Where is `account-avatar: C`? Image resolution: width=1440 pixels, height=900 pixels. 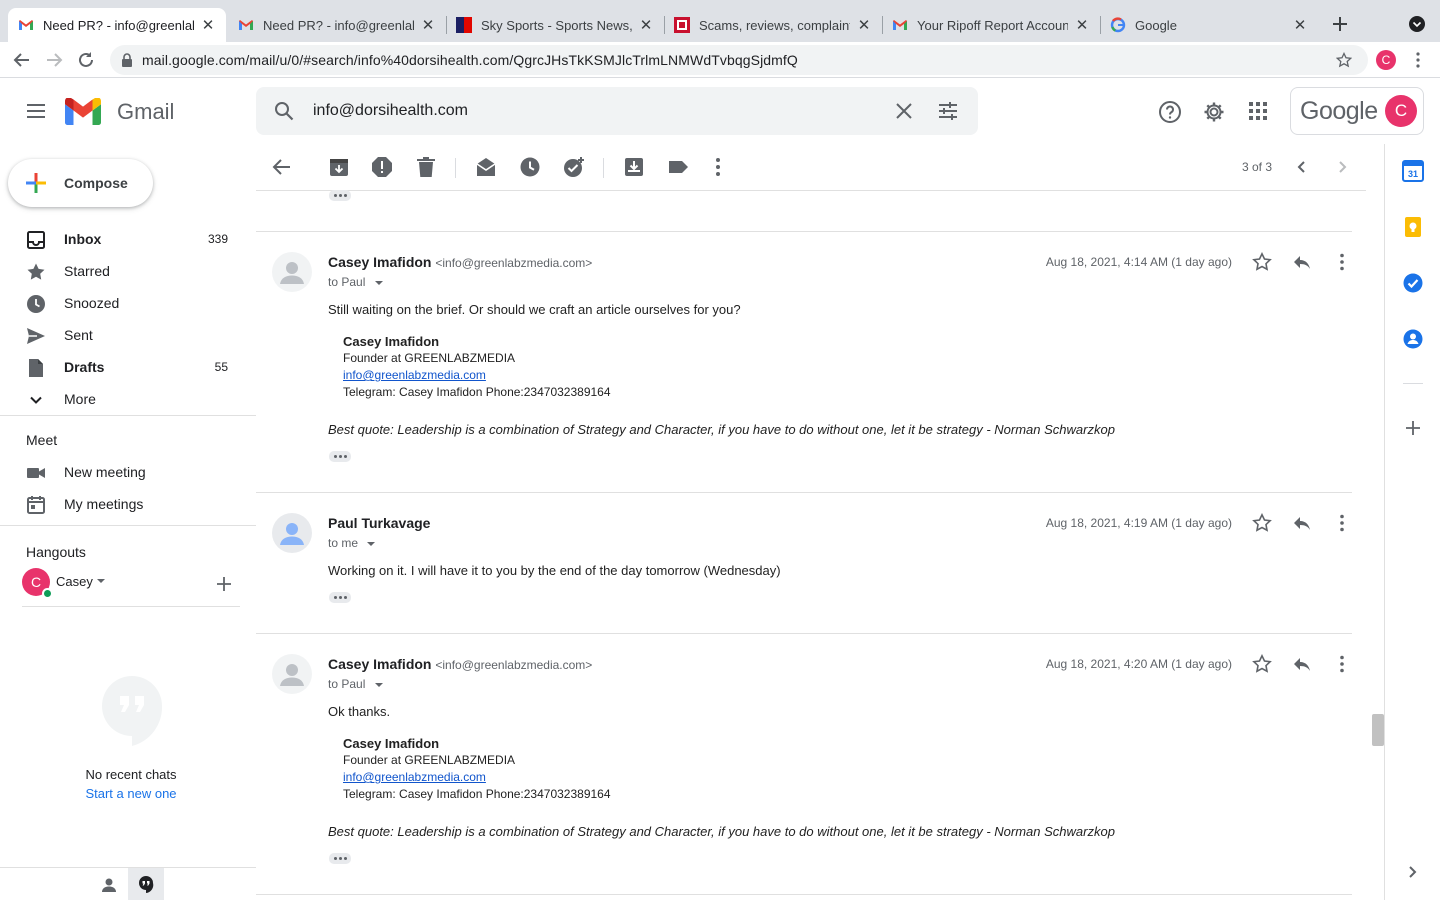
account-avatar: C is located at coordinates (1401, 111).